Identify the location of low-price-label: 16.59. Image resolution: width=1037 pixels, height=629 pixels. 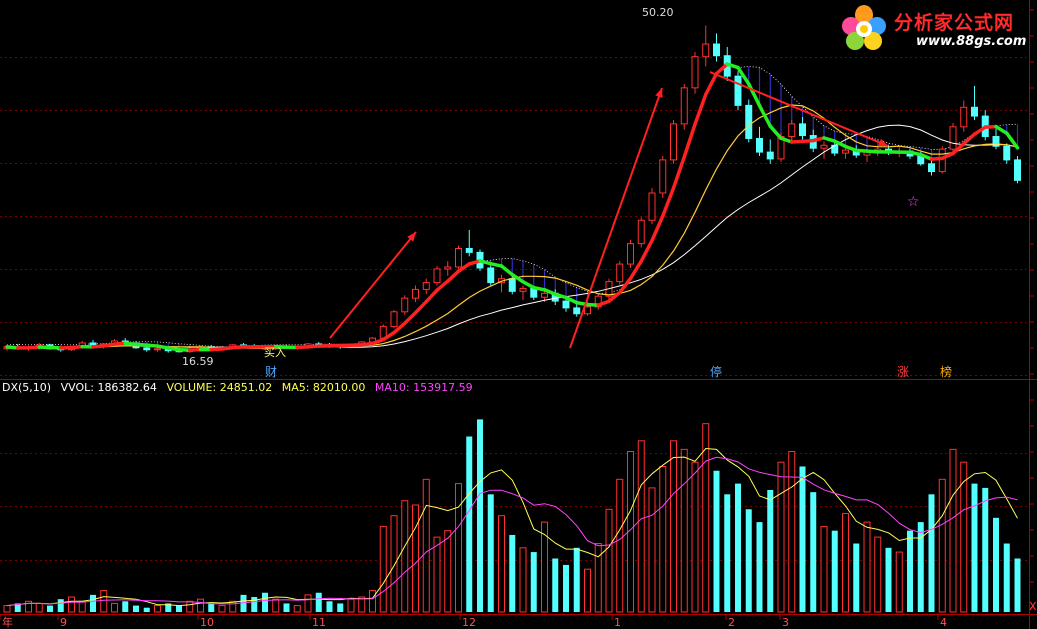
(198, 361).